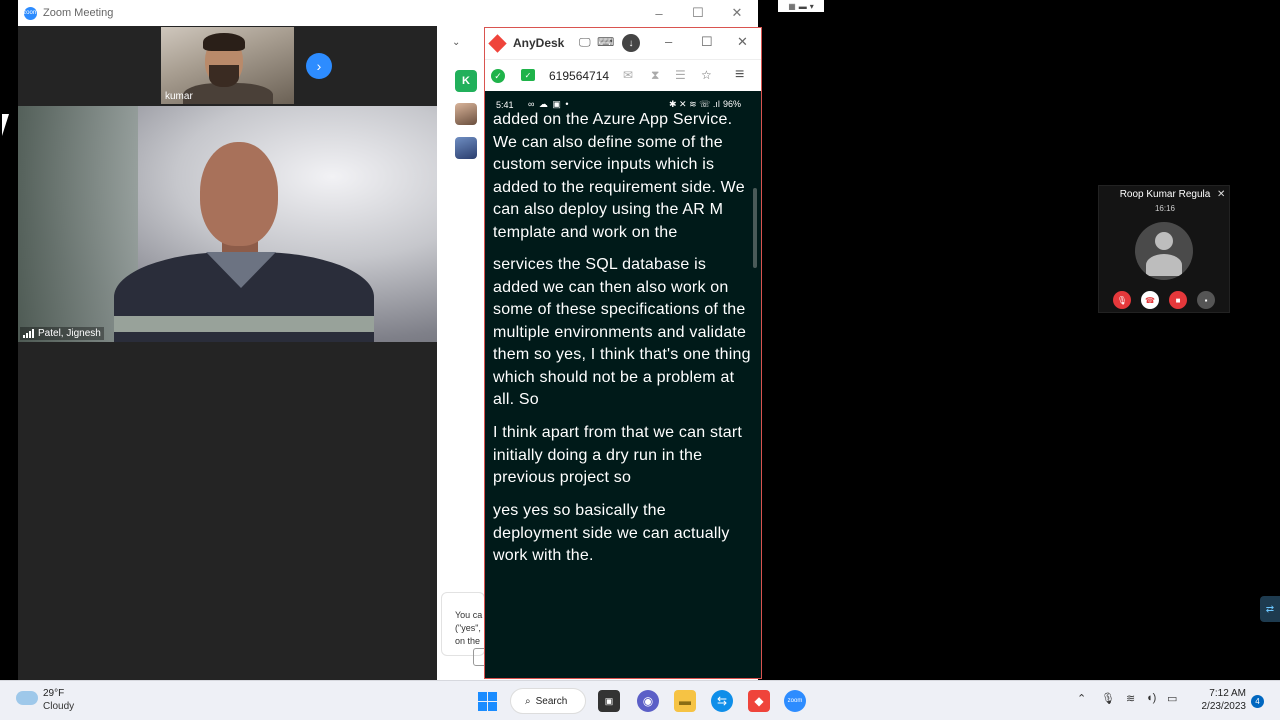  I want to click on chat-avatar-k: K, so click(466, 81).